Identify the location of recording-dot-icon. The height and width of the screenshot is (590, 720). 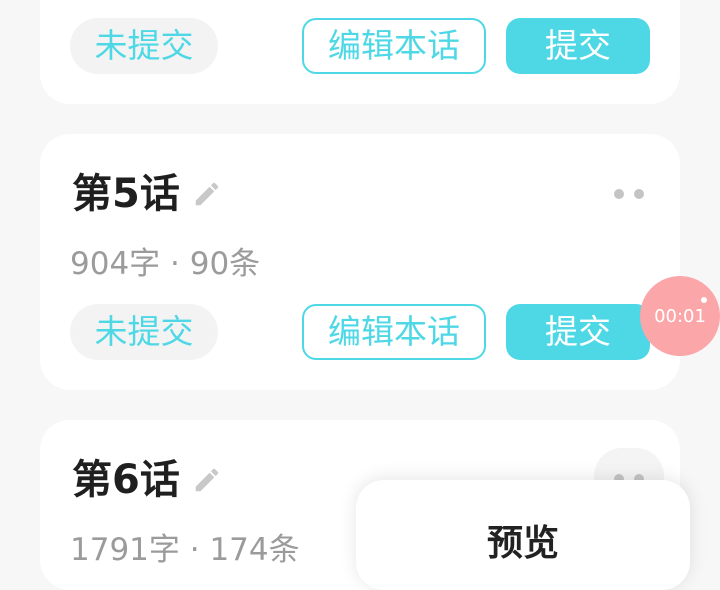
(704, 300).